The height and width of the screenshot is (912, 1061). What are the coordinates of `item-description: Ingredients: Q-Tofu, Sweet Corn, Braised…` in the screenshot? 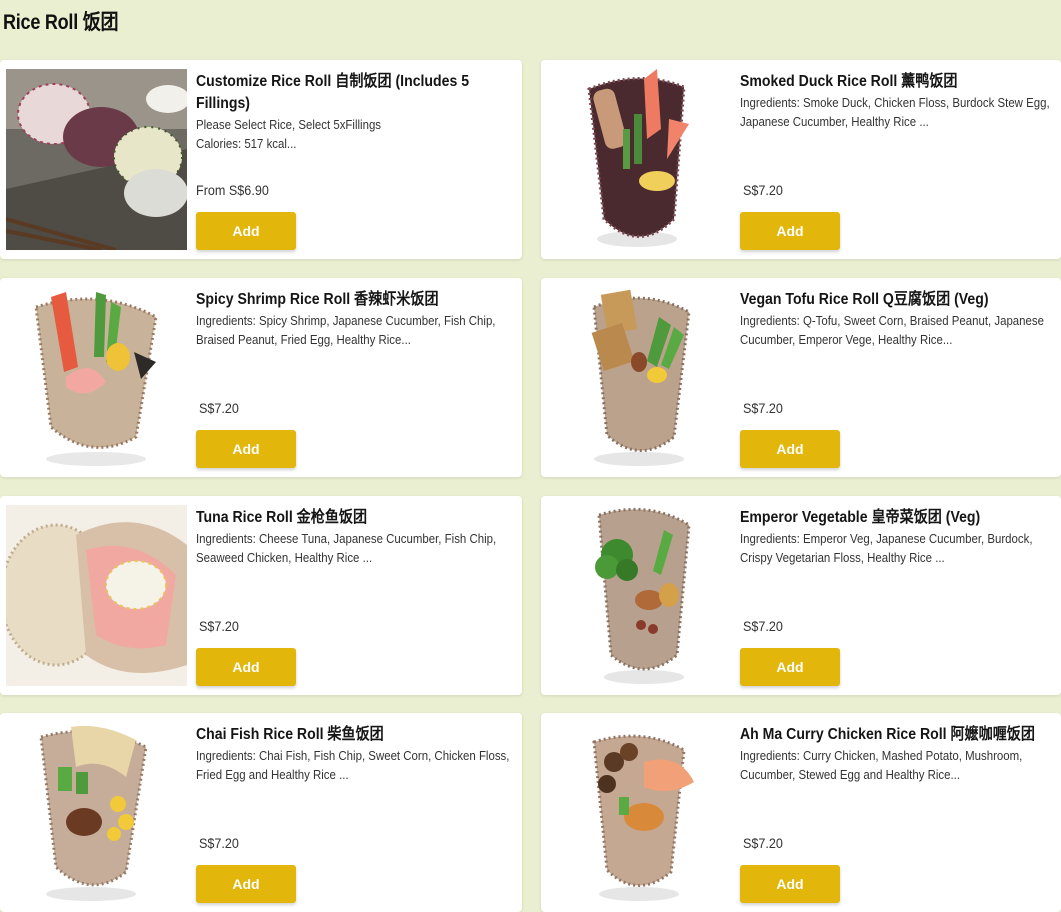 It's located at (892, 330).